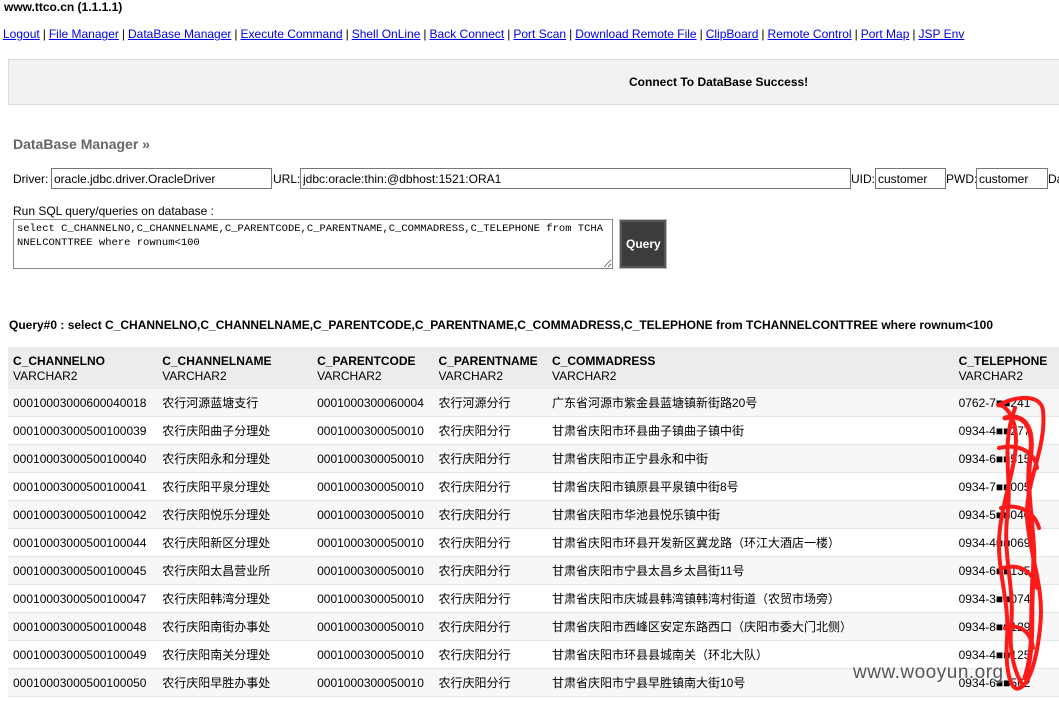  What do you see at coordinates (750, 430) in the screenshot?
I see `table-cell: 甘肃省庆阳市环县曲子镇曲子镇中街` at bounding box center [750, 430].